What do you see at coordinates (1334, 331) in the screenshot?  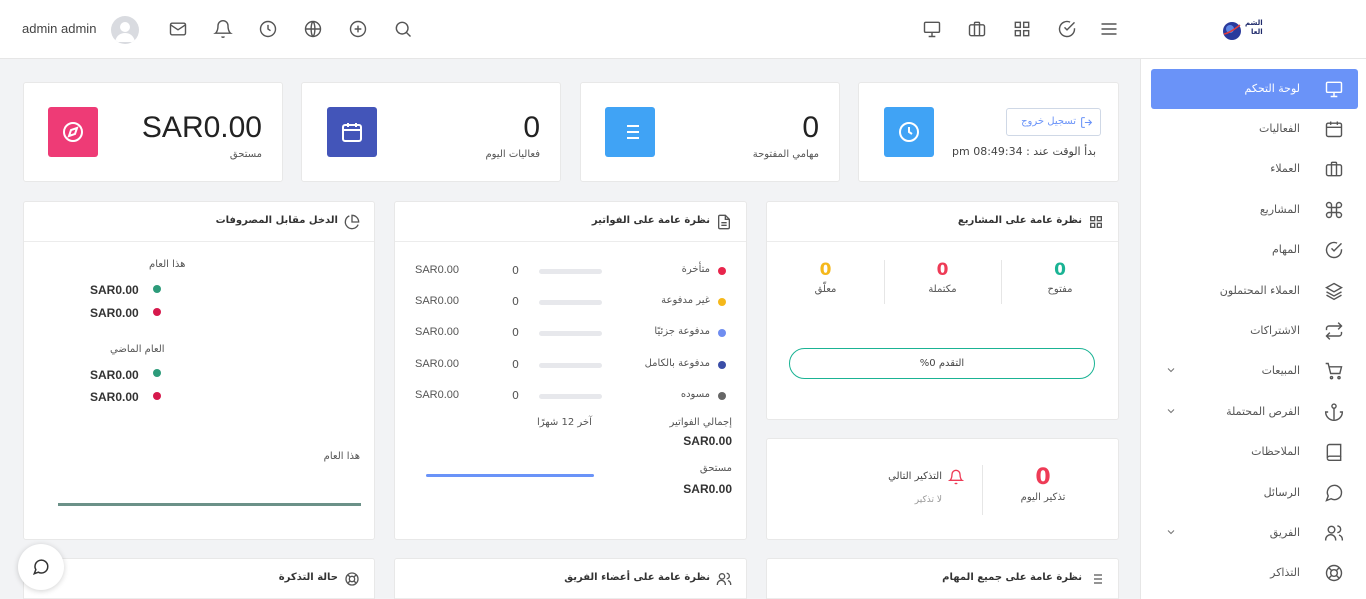 I see `repeat-icon` at bounding box center [1334, 331].